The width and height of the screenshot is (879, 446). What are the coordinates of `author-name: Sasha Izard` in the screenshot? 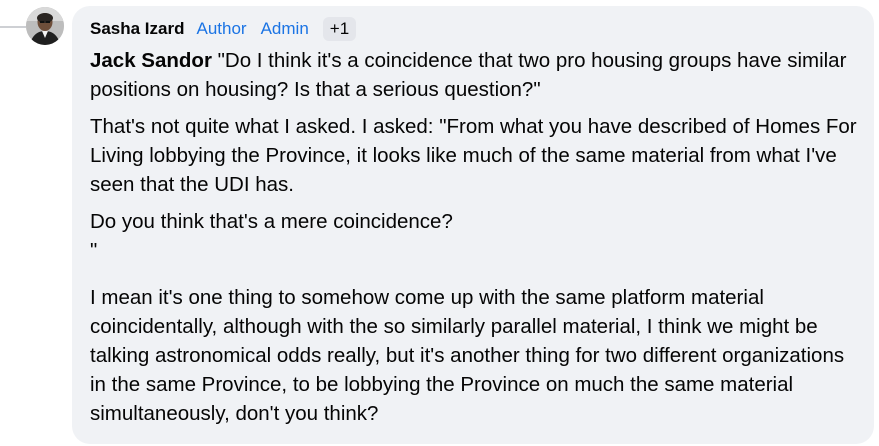 It's located at (137, 29).